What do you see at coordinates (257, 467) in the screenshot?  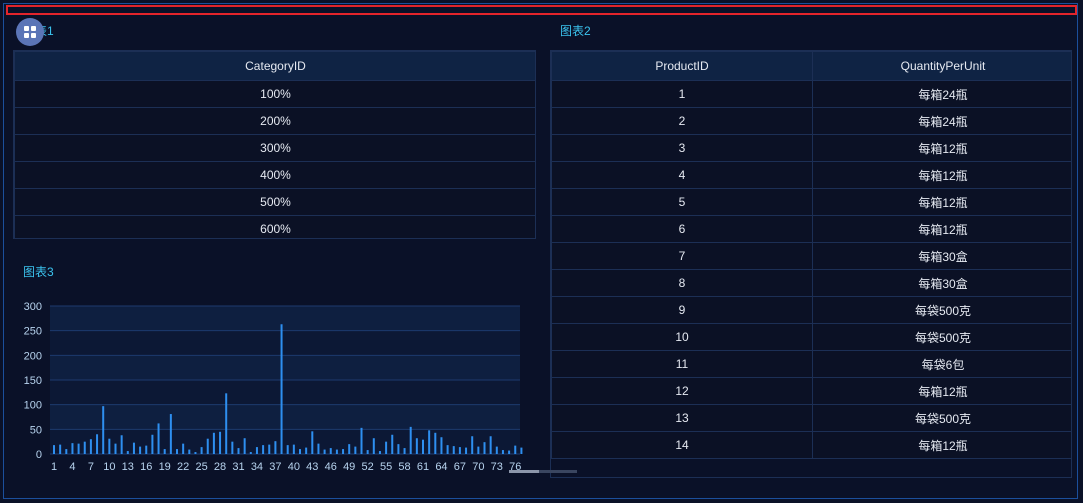 I see `x-tick-label: 34` at bounding box center [257, 467].